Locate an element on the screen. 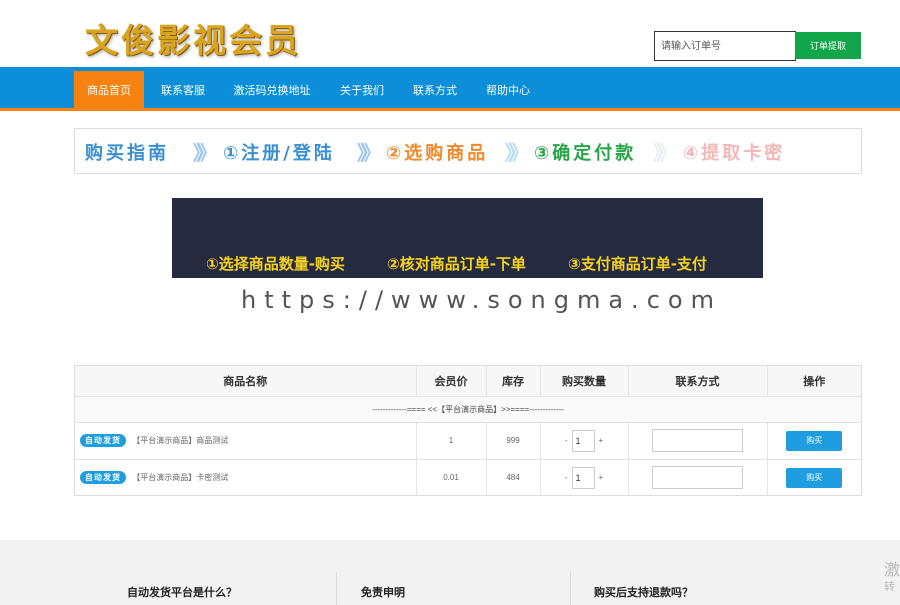 The image size is (900, 605). col-action: 操作 is located at coordinates (814, 381).